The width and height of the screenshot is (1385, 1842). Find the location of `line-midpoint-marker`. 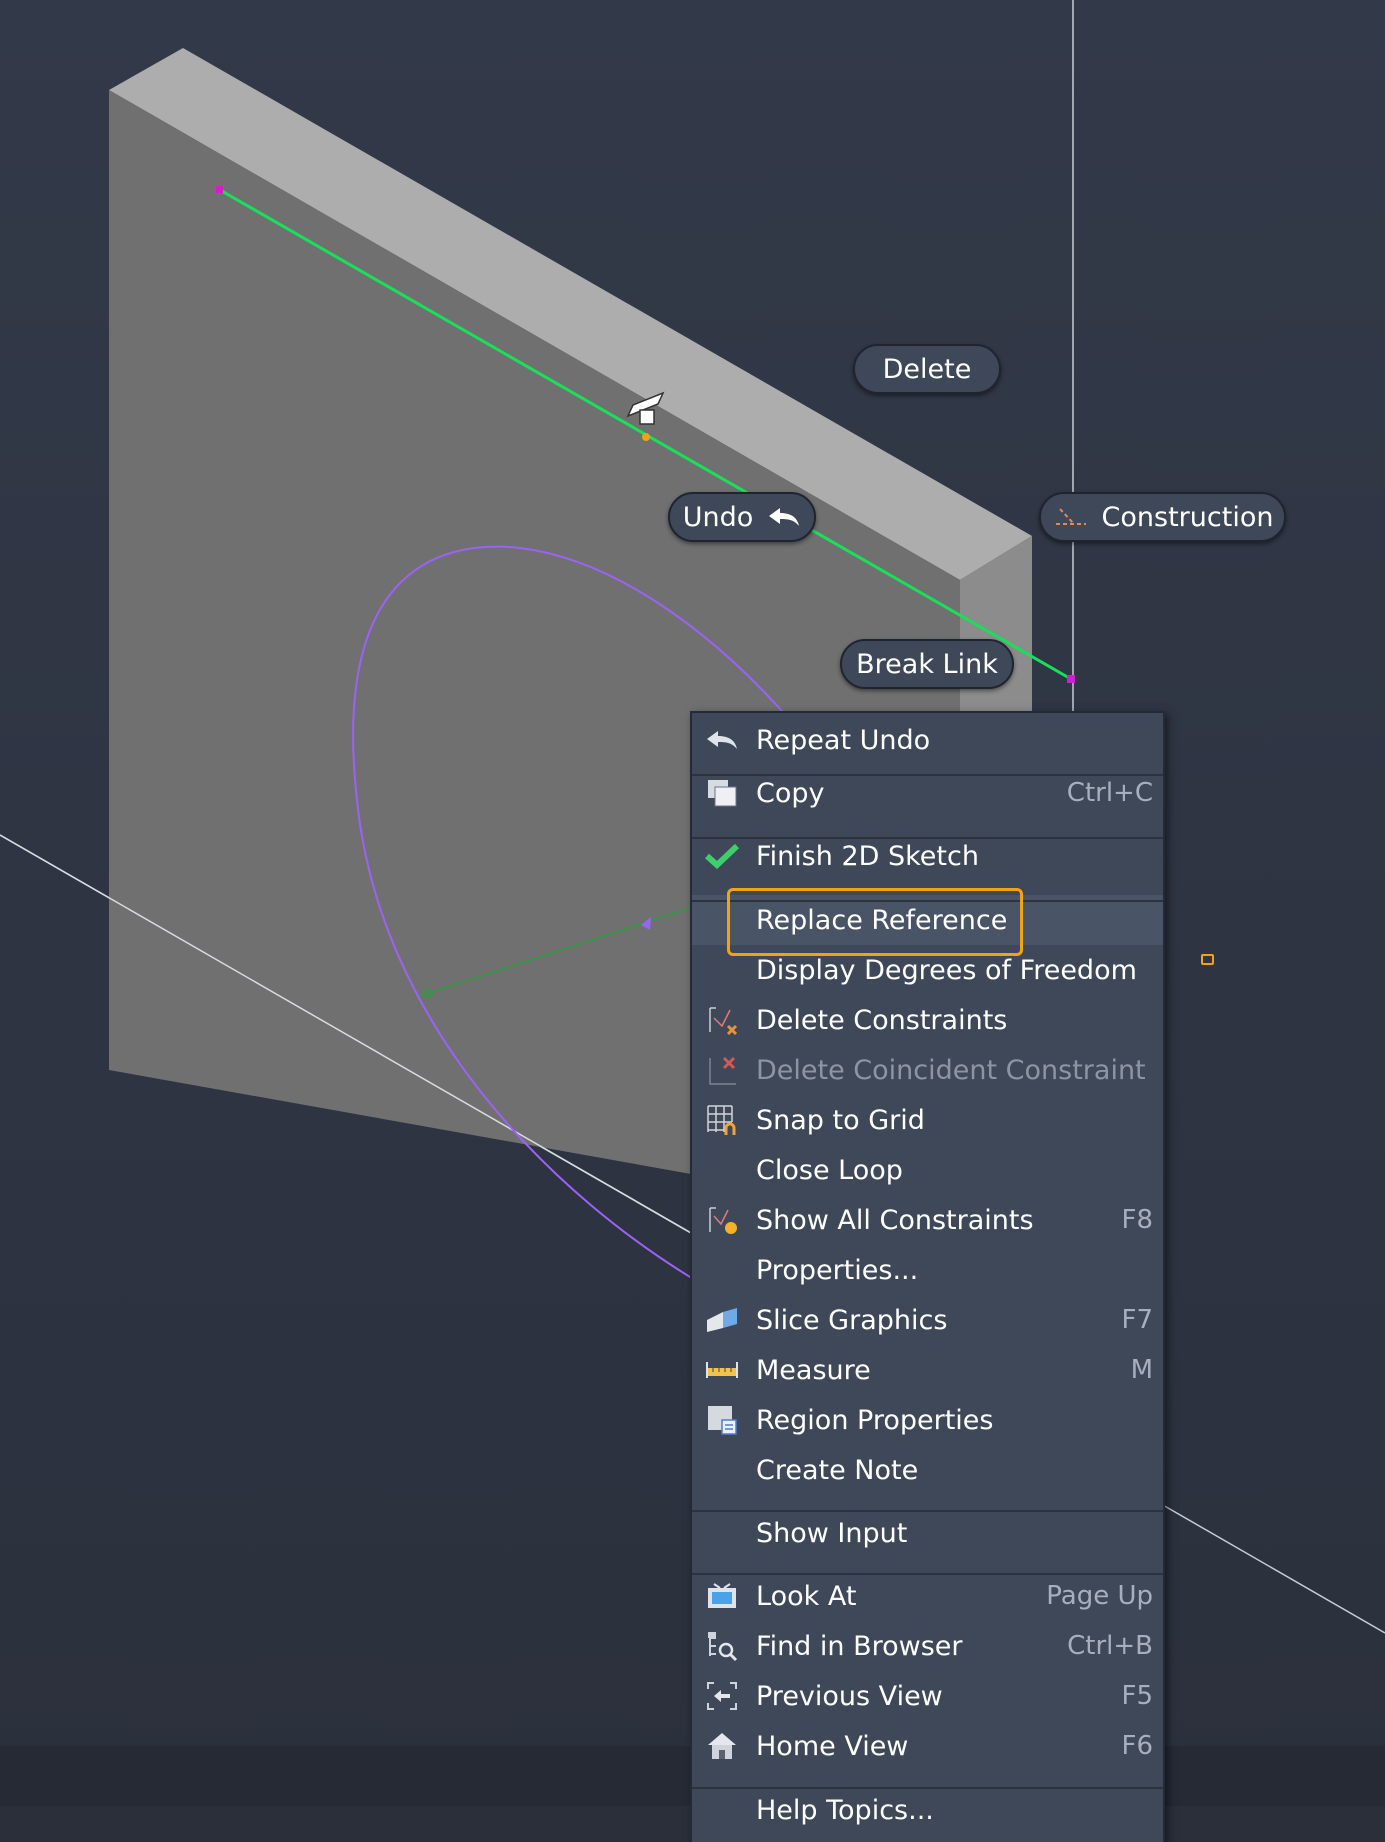

line-midpoint-marker is located at coordinates (646, 437).